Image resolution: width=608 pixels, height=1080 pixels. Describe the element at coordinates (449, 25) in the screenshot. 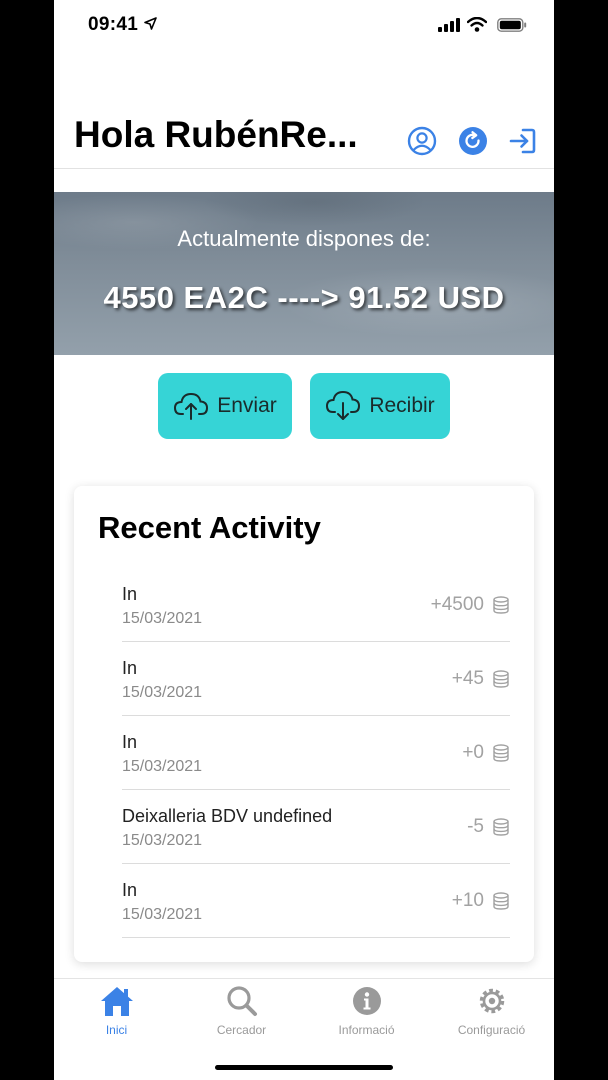

I see `cellular-signal-icon` at that location.